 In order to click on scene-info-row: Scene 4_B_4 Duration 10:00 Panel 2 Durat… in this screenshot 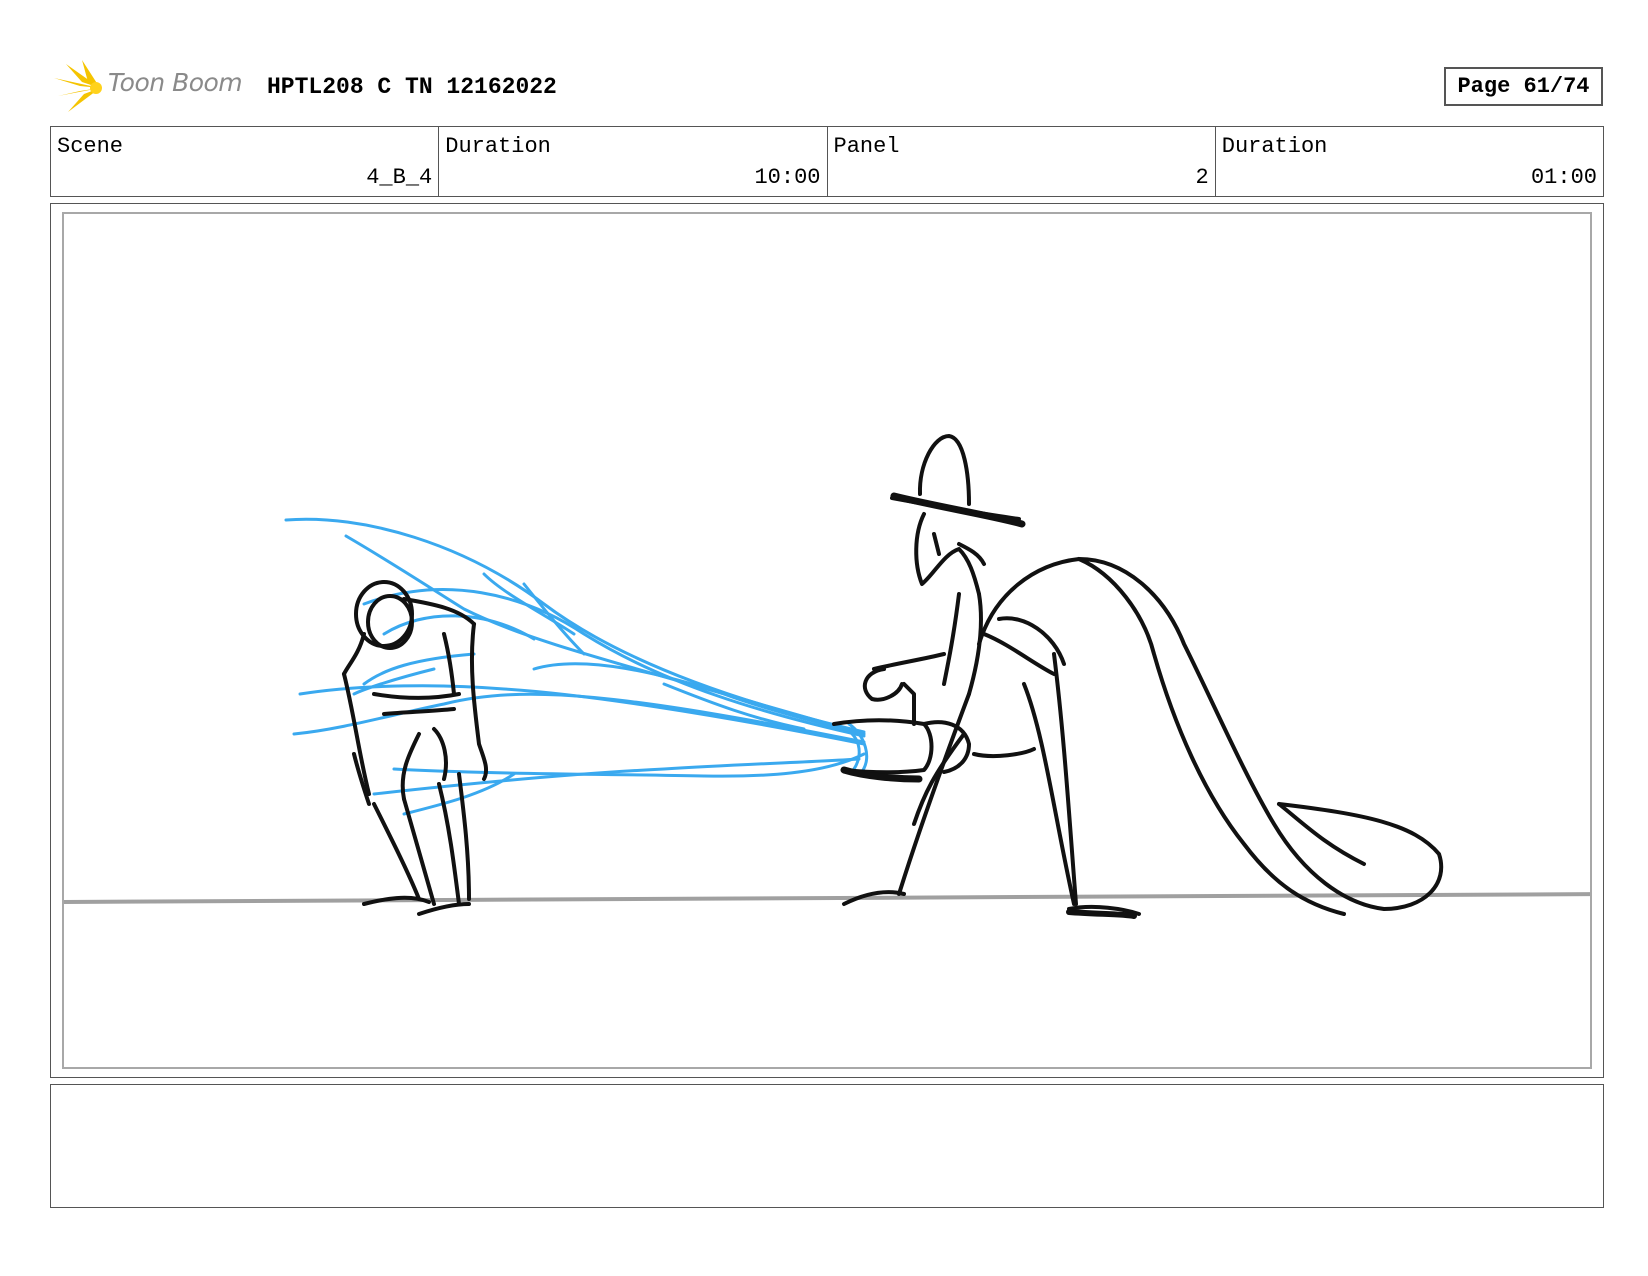, I will do `click(827, 161)`.